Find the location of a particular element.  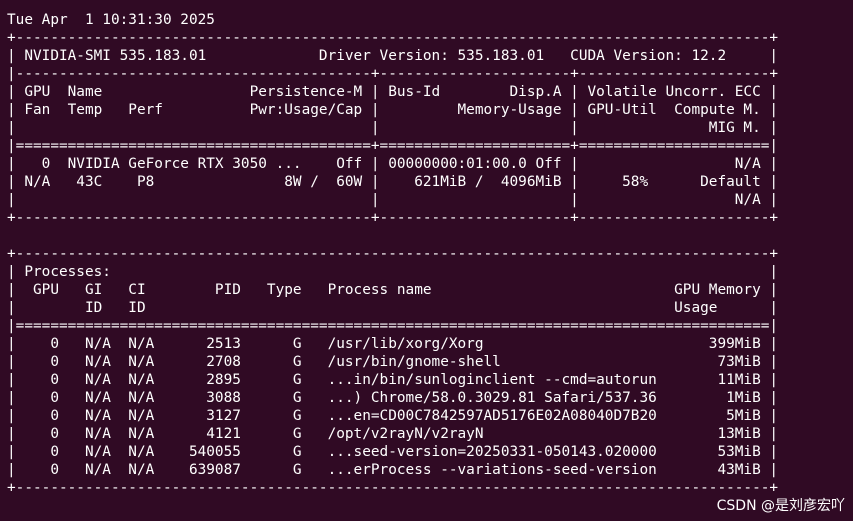

processes-title: | Processes: | is located at coordinates (393, 272).